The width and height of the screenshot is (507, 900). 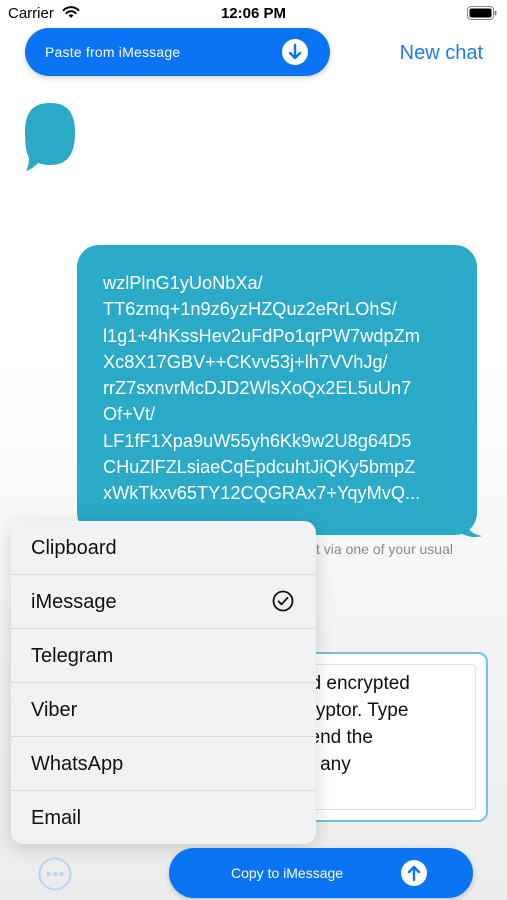 What do you see at coordinates (482, 13) in the screenshot?
I see `battery-icon` at bounding box center [482, 13].